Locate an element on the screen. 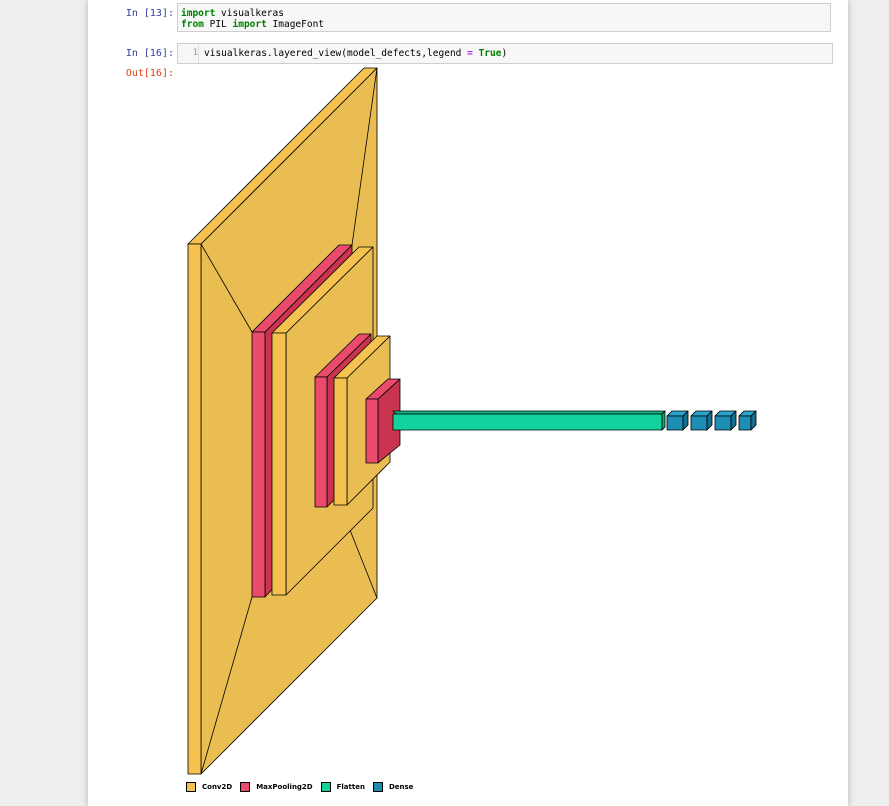 This screenshot has height=806, width=889. legend-item-flatten: Flatten is located at coordinates (342, 787).